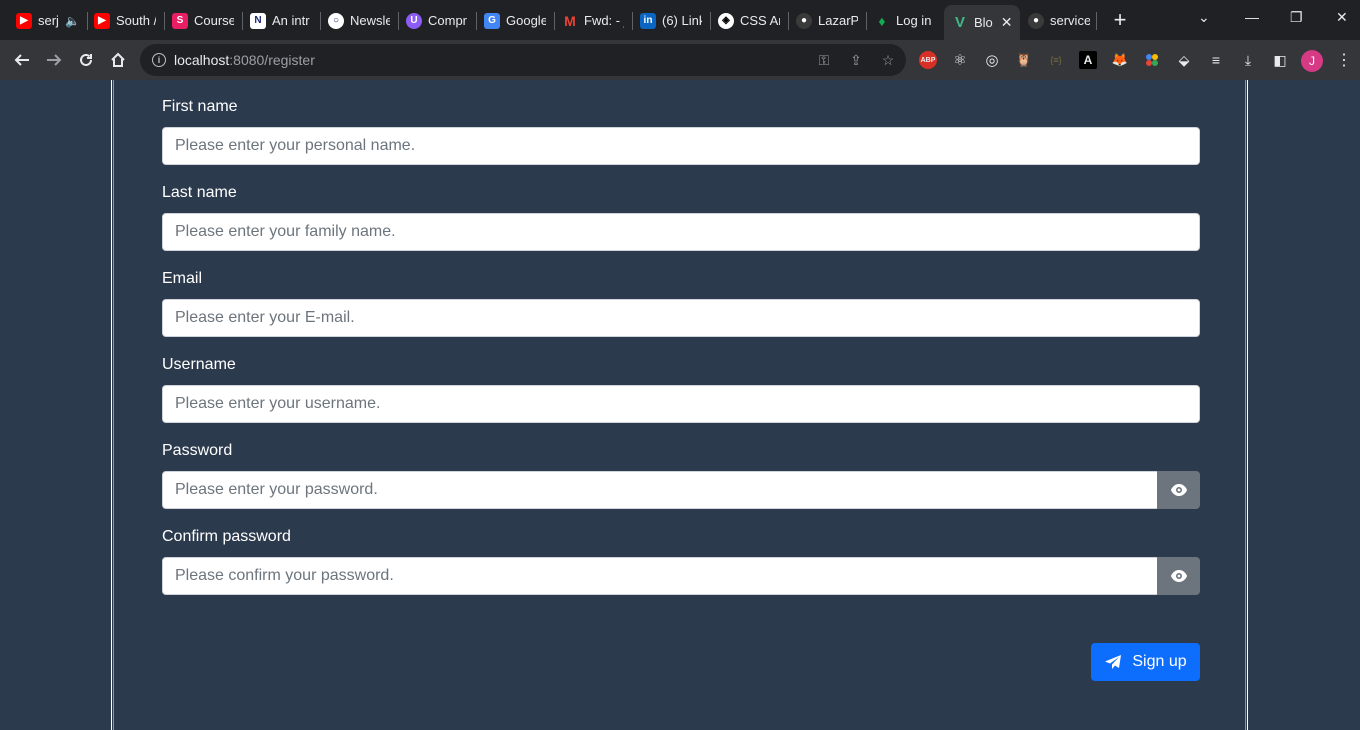 This screenshot has width=1360, height=730. What do you see at coordinates (1007, 22) in the screenshot?
I see `close-tab-icon: ✕` at bounding box center [1007, 22].